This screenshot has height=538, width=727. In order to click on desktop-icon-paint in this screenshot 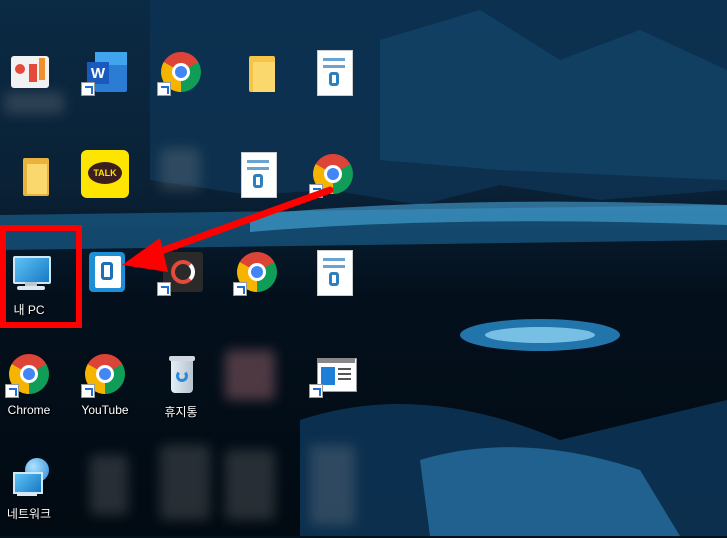, I will do `click(32, 89)`.